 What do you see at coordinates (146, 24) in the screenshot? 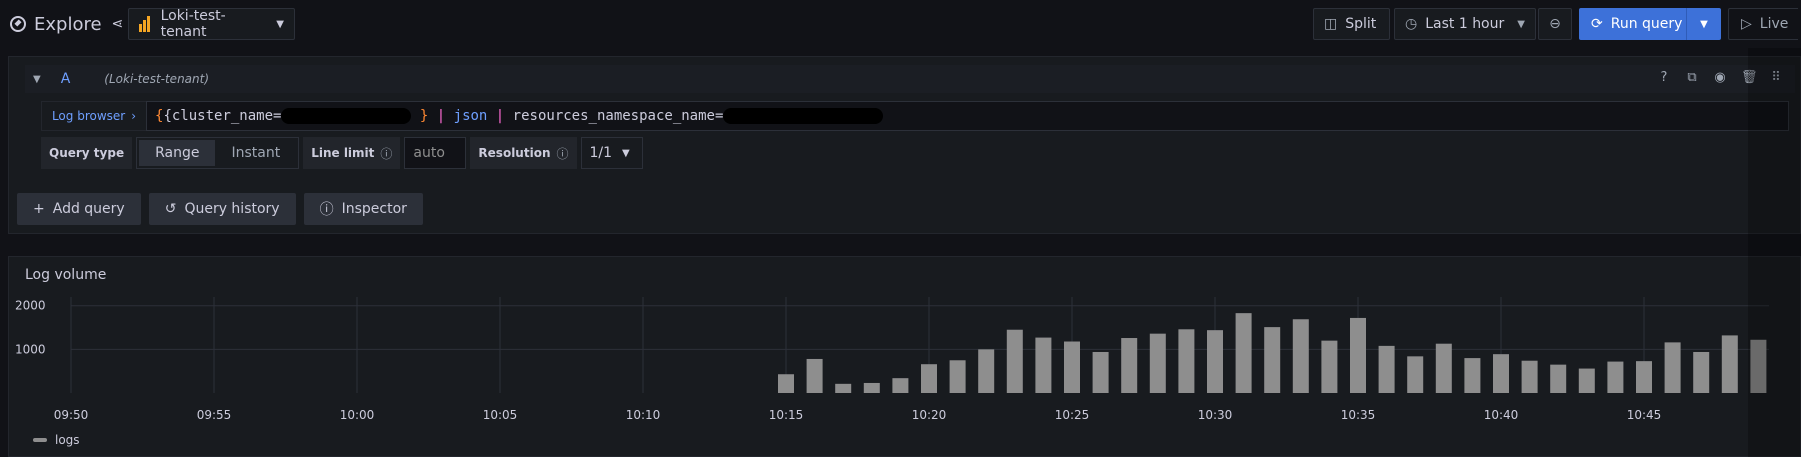
I see `loki-logo-icon` at bounding box center [146, 24].